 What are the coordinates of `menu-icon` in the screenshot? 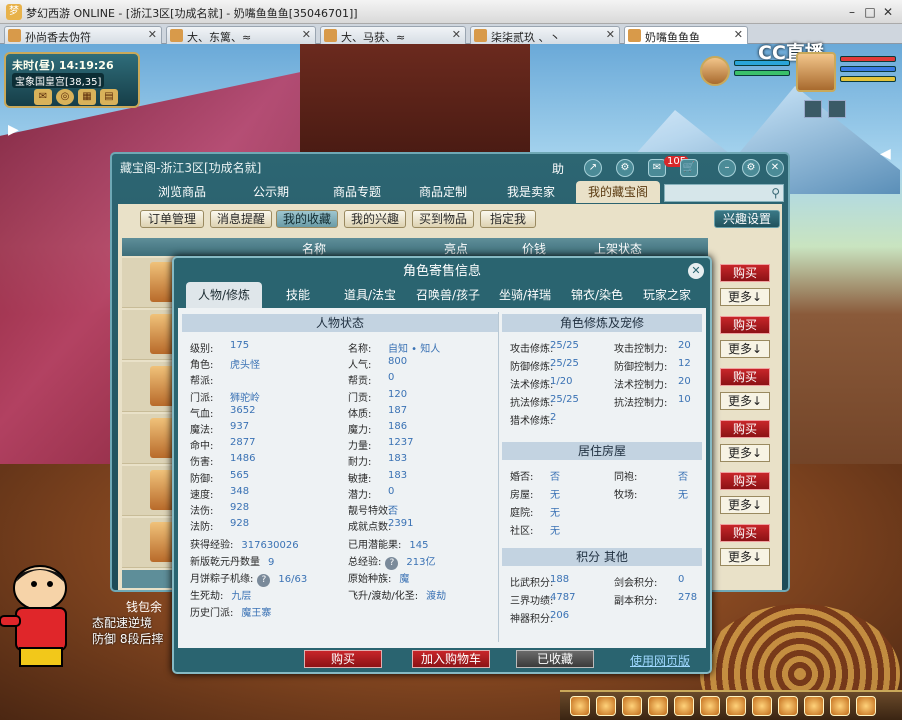 It's located at (866, 706).